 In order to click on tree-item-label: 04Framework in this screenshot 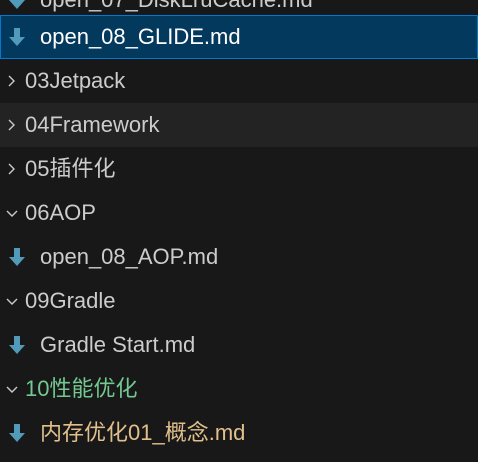, I will do `click(92, 124)`.